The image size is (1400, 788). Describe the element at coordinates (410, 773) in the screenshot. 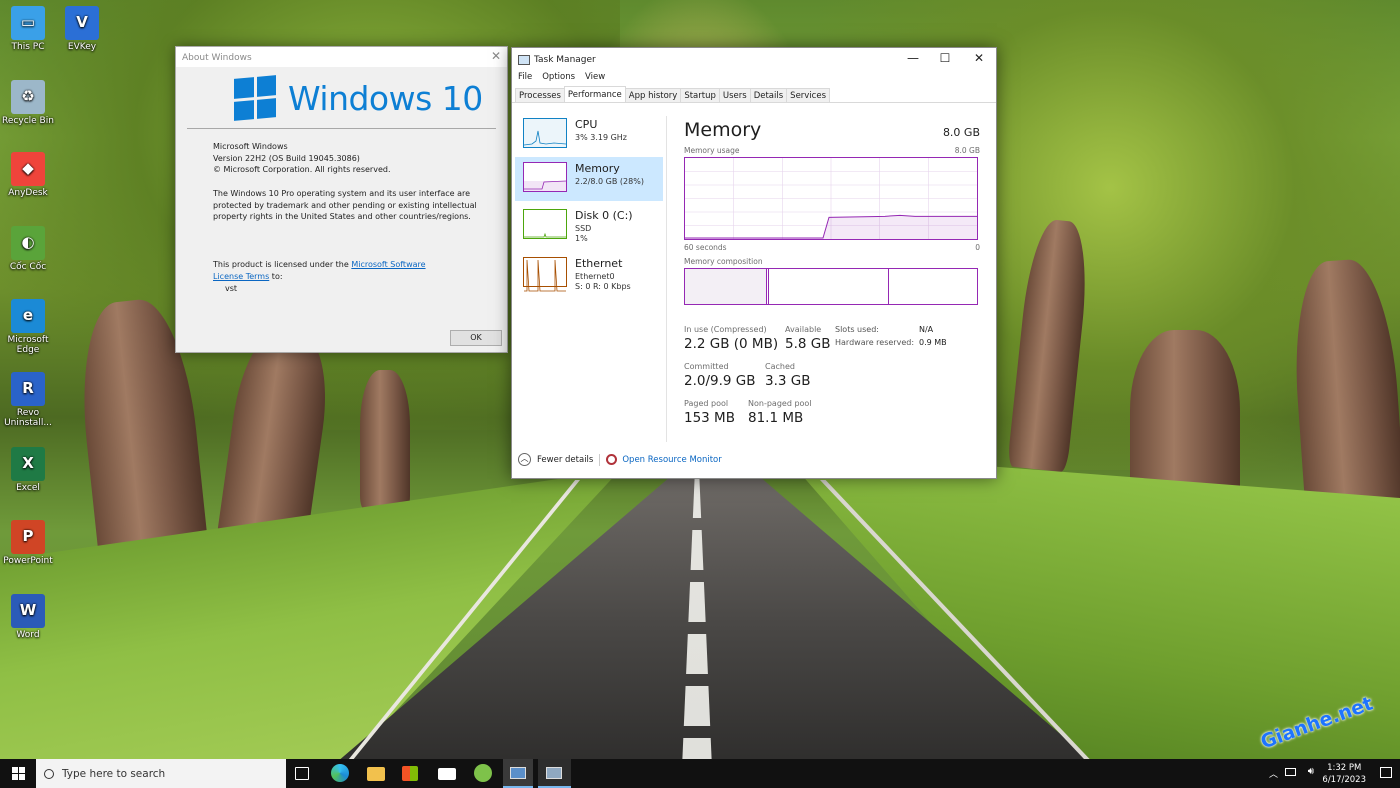

I see `store-icon` at that location.